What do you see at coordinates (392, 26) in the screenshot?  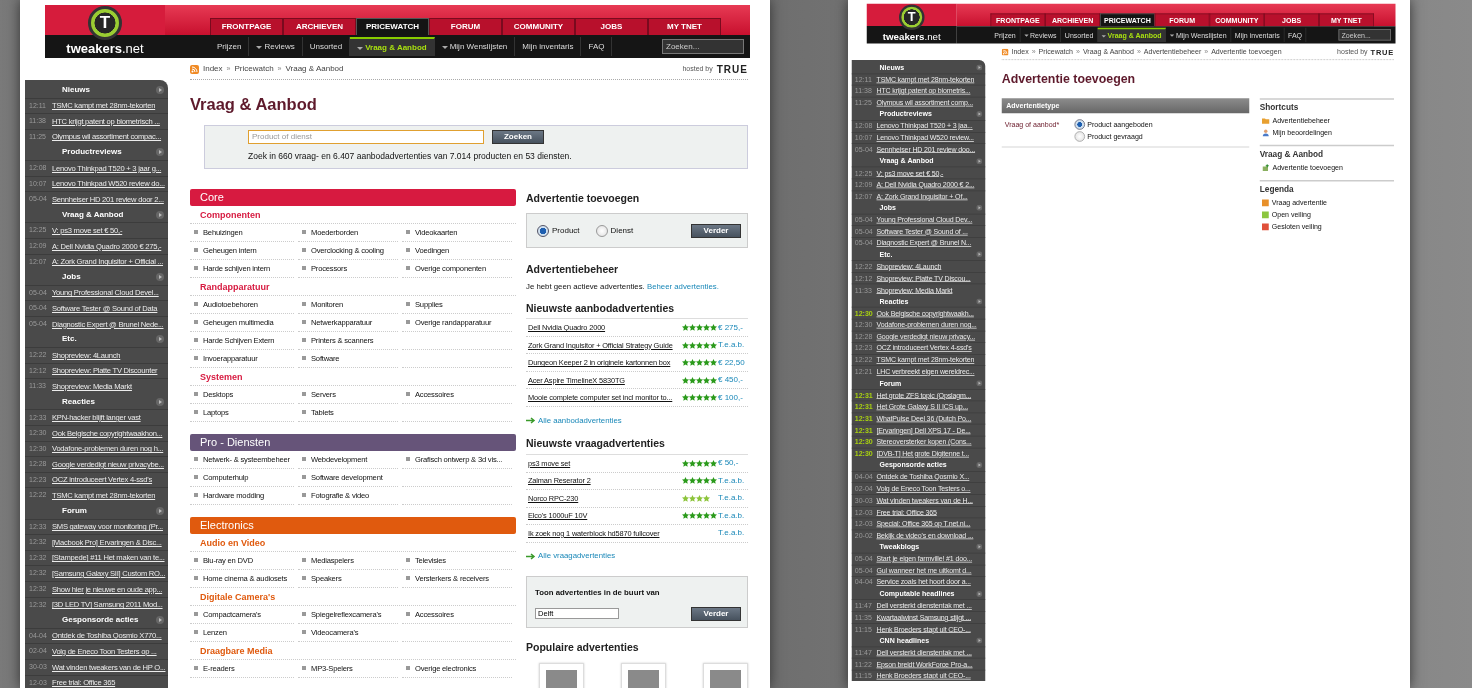 I see `nav-tab: PRICEWATCH` at bounding box center [392, 26].